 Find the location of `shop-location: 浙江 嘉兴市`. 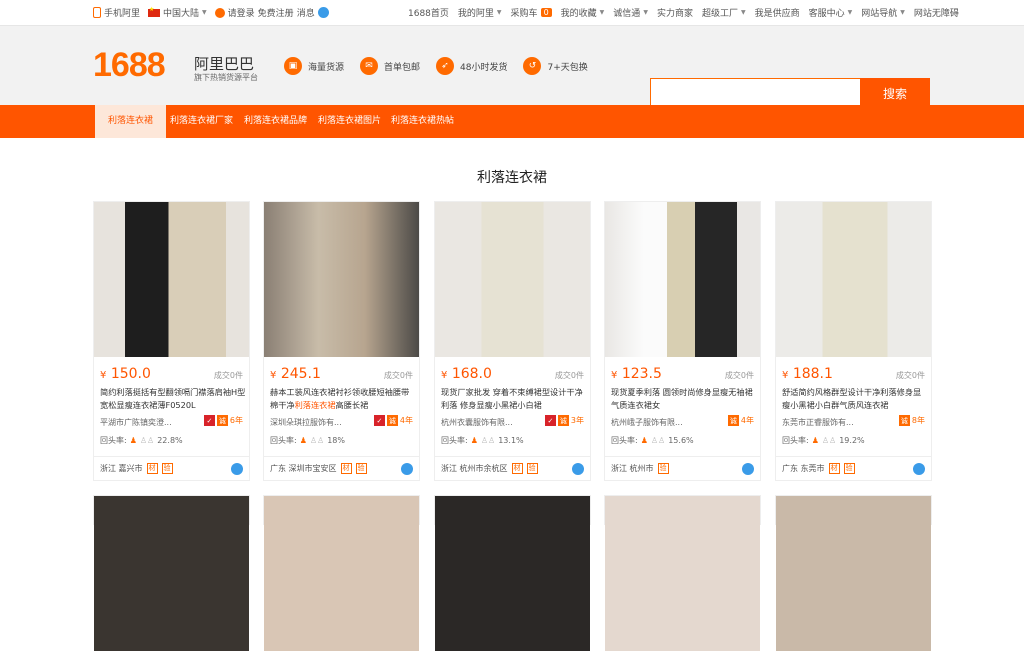

shop-location: 浙江 嘉兴市 is located at coordinates (121, 468).